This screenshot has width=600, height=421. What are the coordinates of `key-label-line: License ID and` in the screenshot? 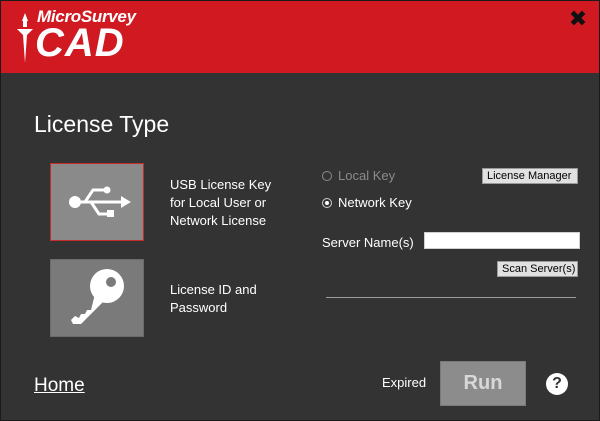 It's located at (213, 289).